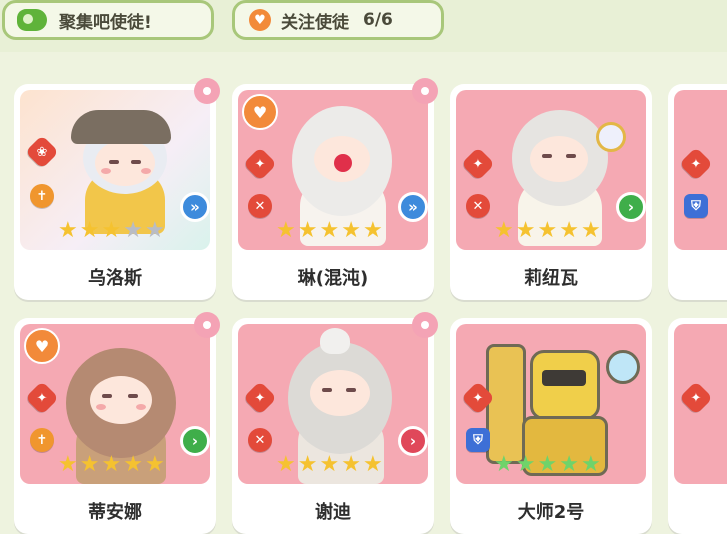  I want to click on apostle-name: 乌洛斯, so click(115, 278).